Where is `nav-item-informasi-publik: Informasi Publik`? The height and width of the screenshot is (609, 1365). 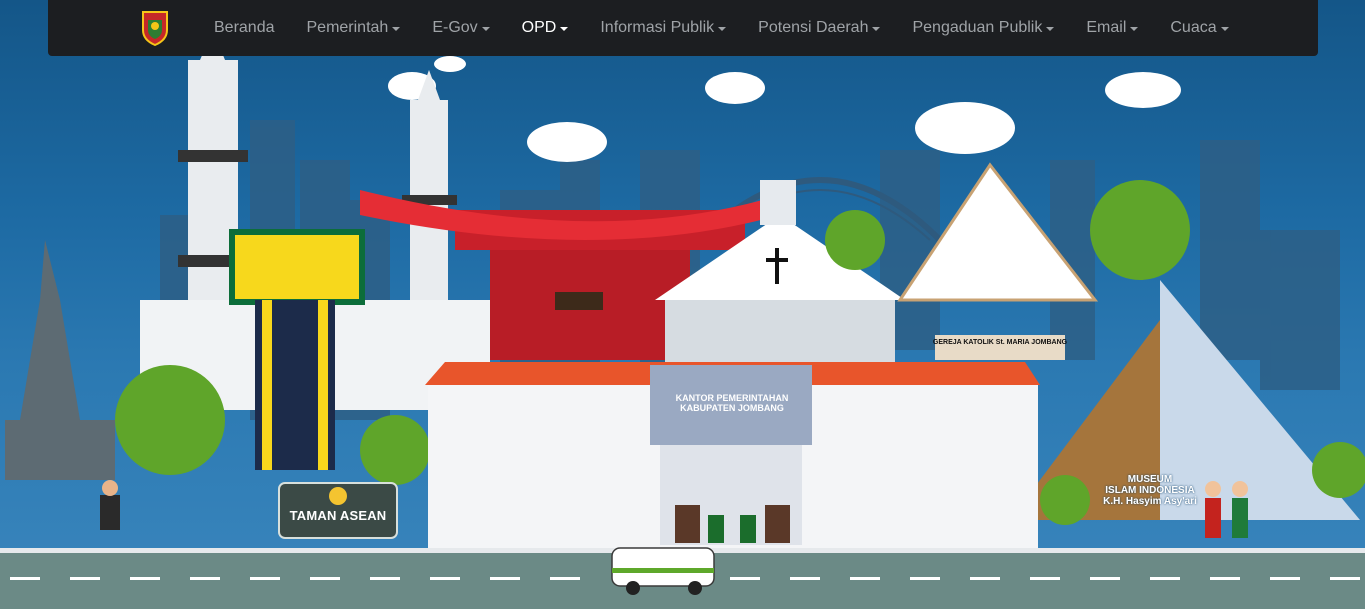 nav-item-informasi-publik: Informasi Publik is located at coordinates (663, 28).